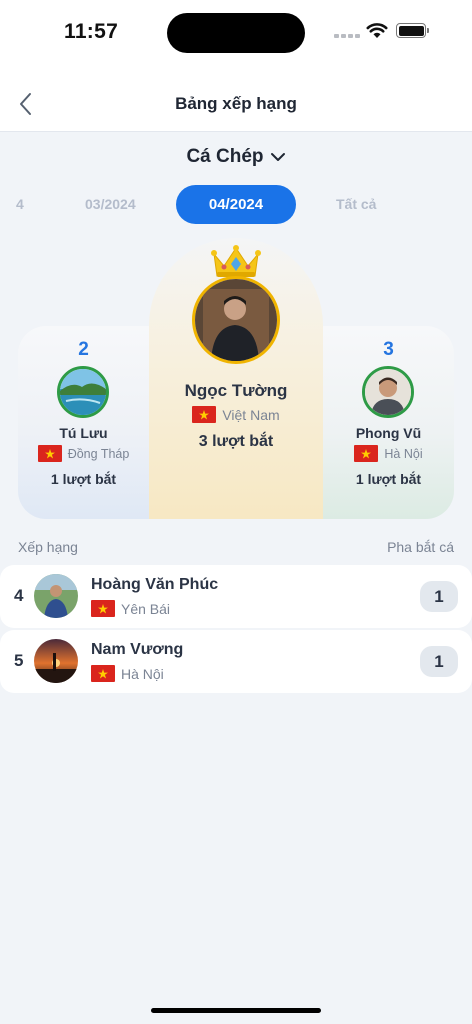 The height and width of the screenshot is (1024, 472). What do you see at coordinates (130, 608) in the screenshot?
I see `player-location: Yên Bái` at bounding box center [130, 608].